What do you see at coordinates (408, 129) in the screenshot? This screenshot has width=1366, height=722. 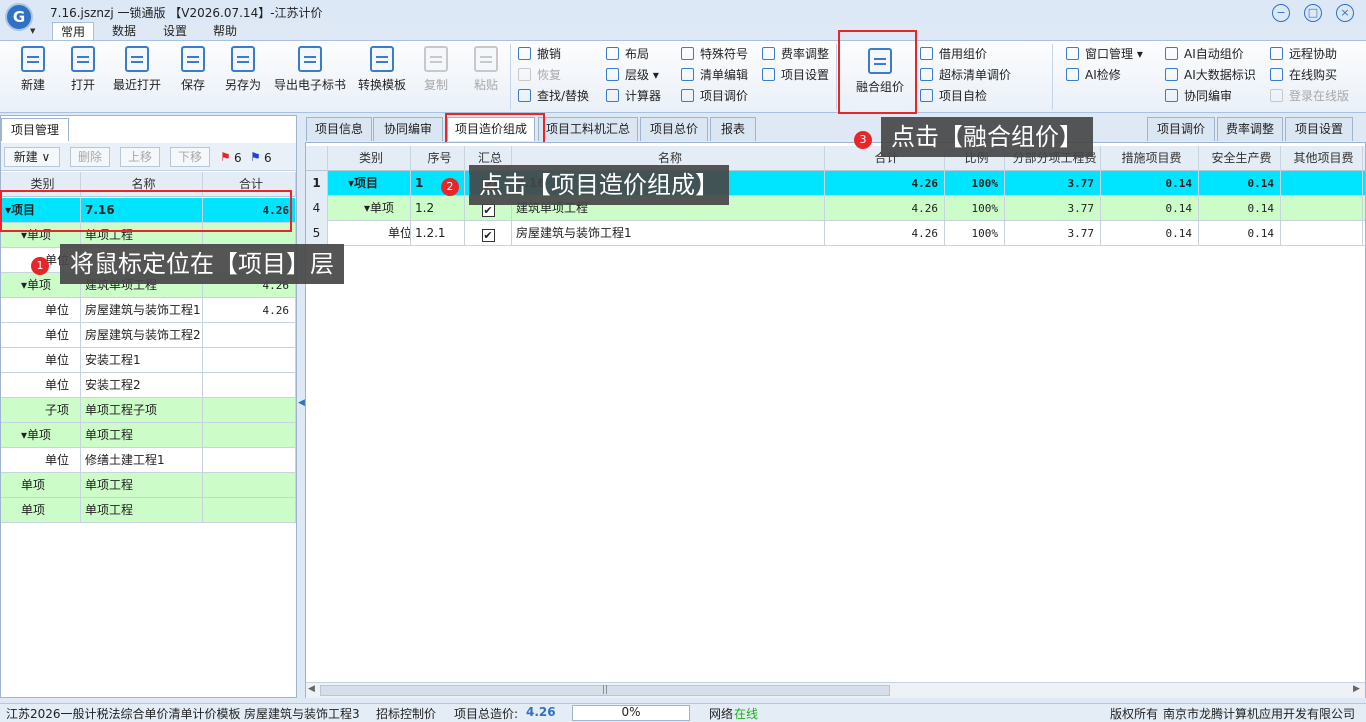 I see `tab-collab-review: 协同编审` at bounding box center [408, 129].